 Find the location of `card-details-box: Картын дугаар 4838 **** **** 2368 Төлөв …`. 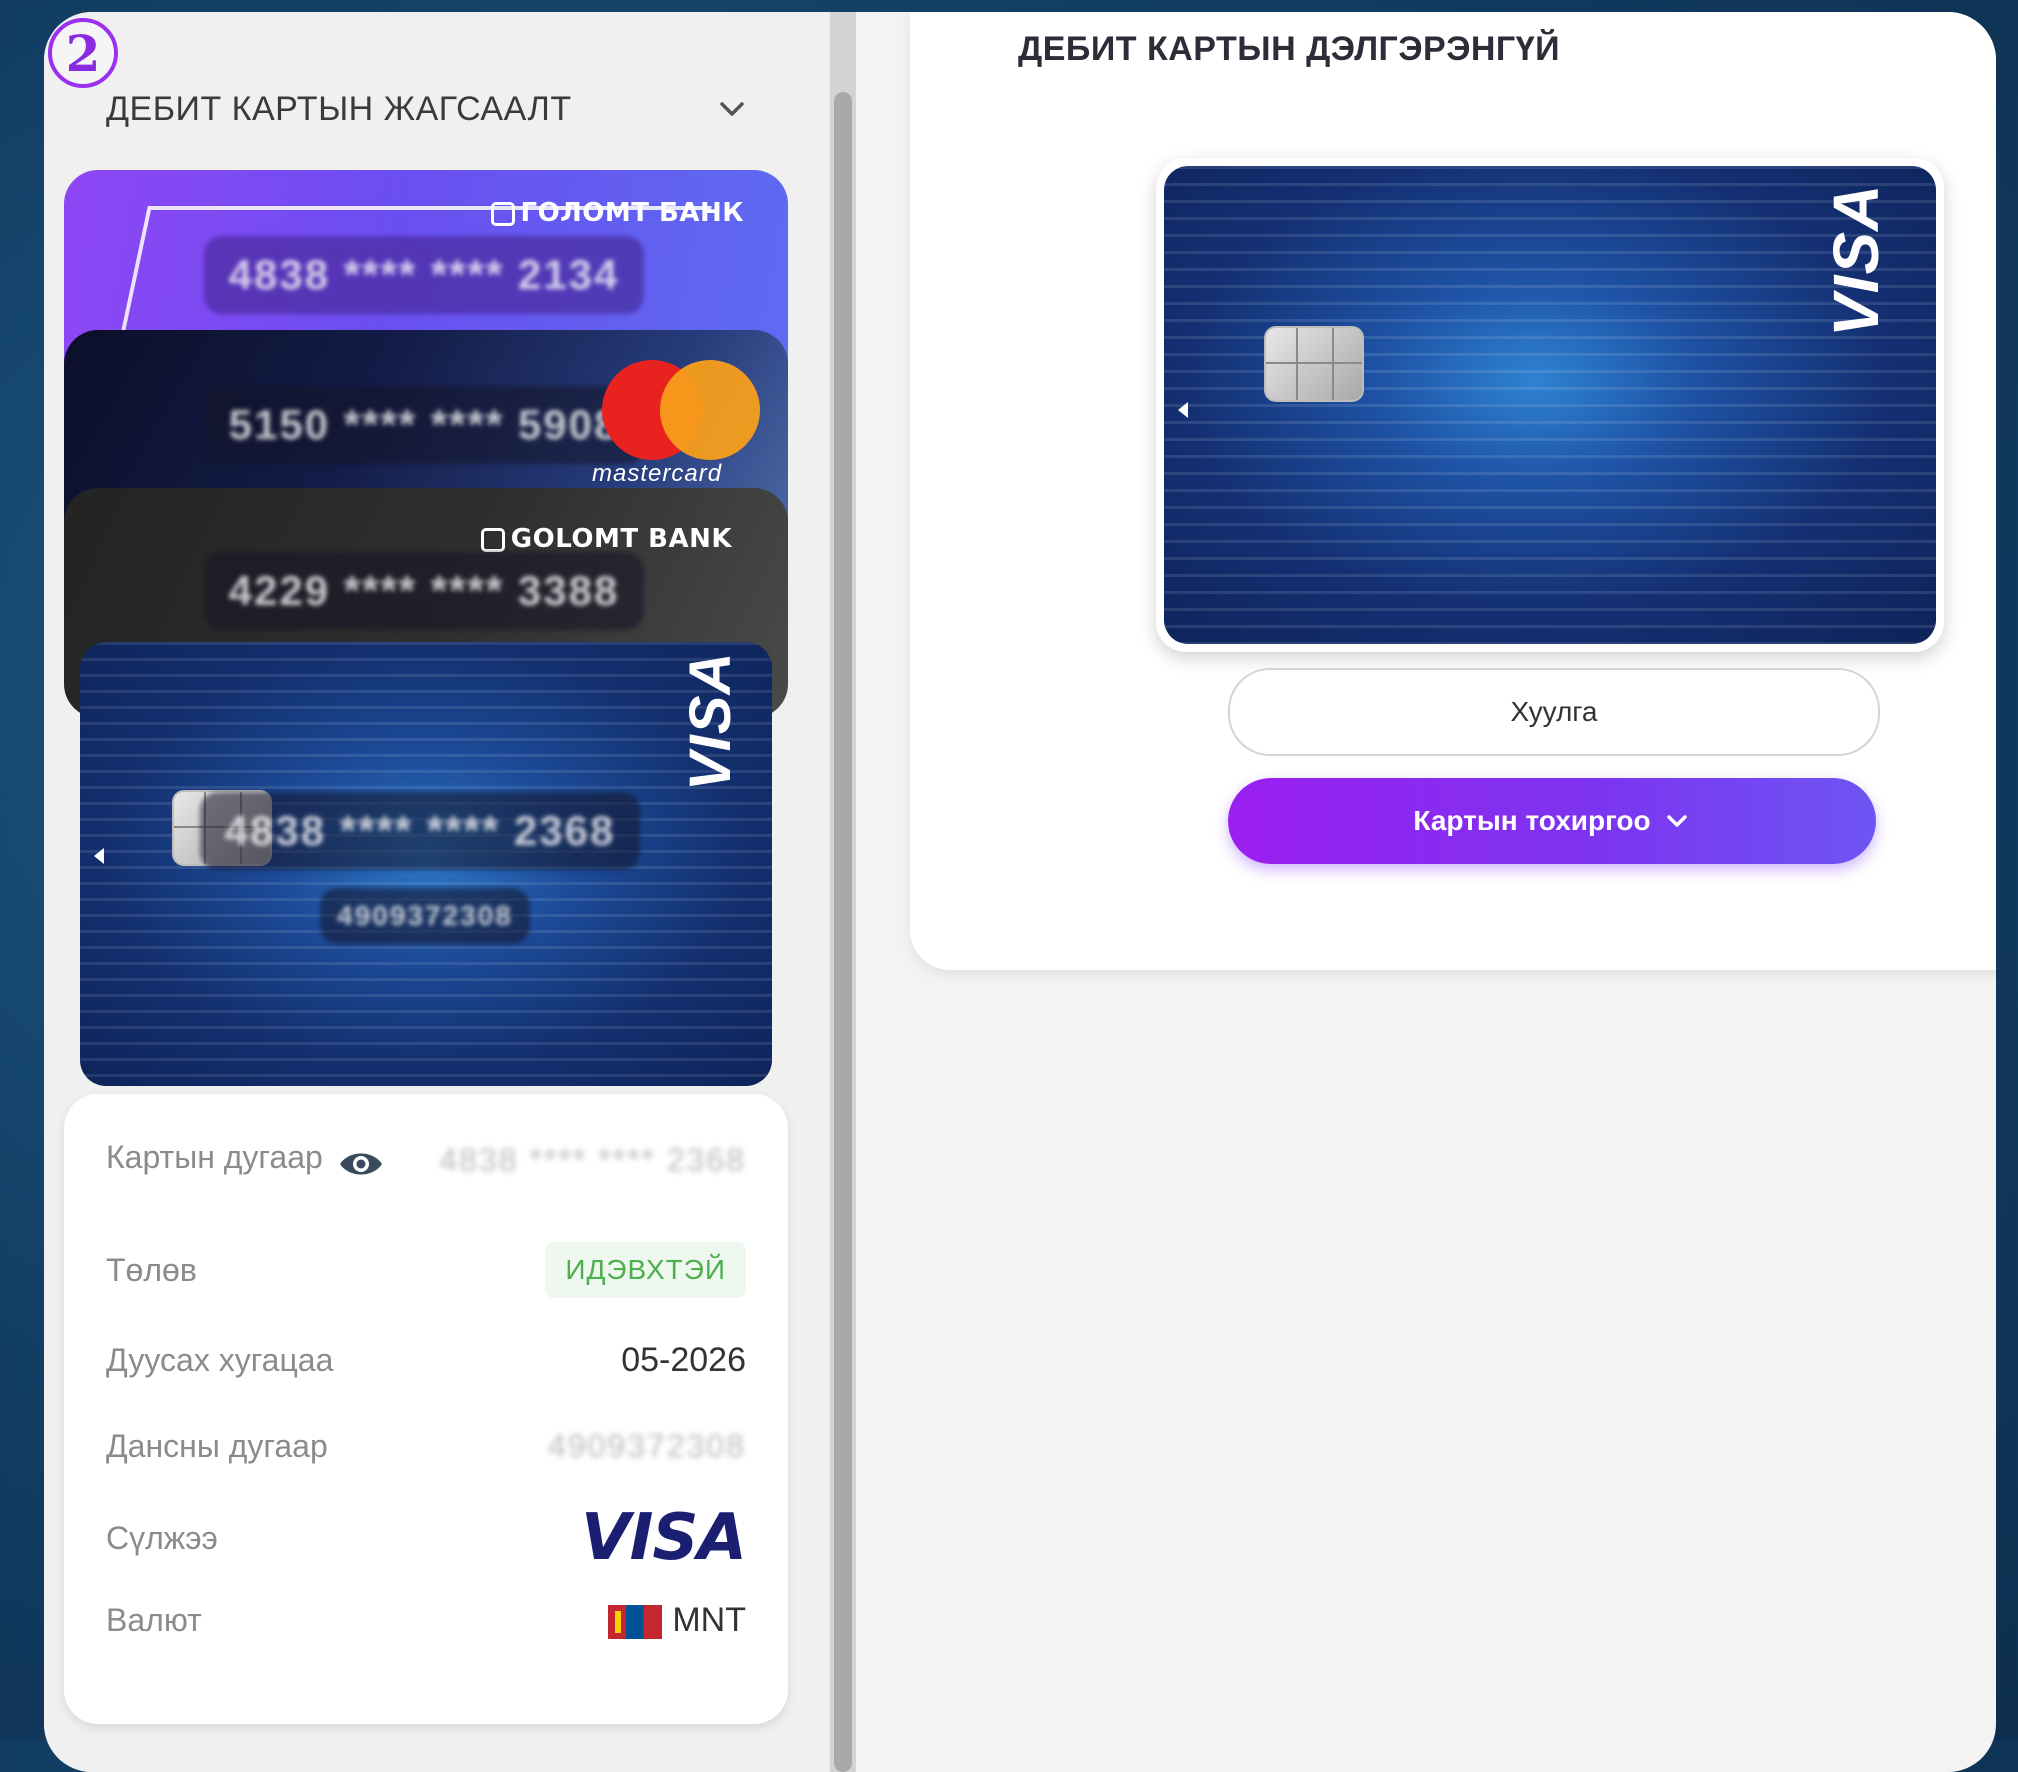

card-details-box: Картын дугаар 4838 **** **** 2368 Төлөв … is located at coordinates (426, 1409).